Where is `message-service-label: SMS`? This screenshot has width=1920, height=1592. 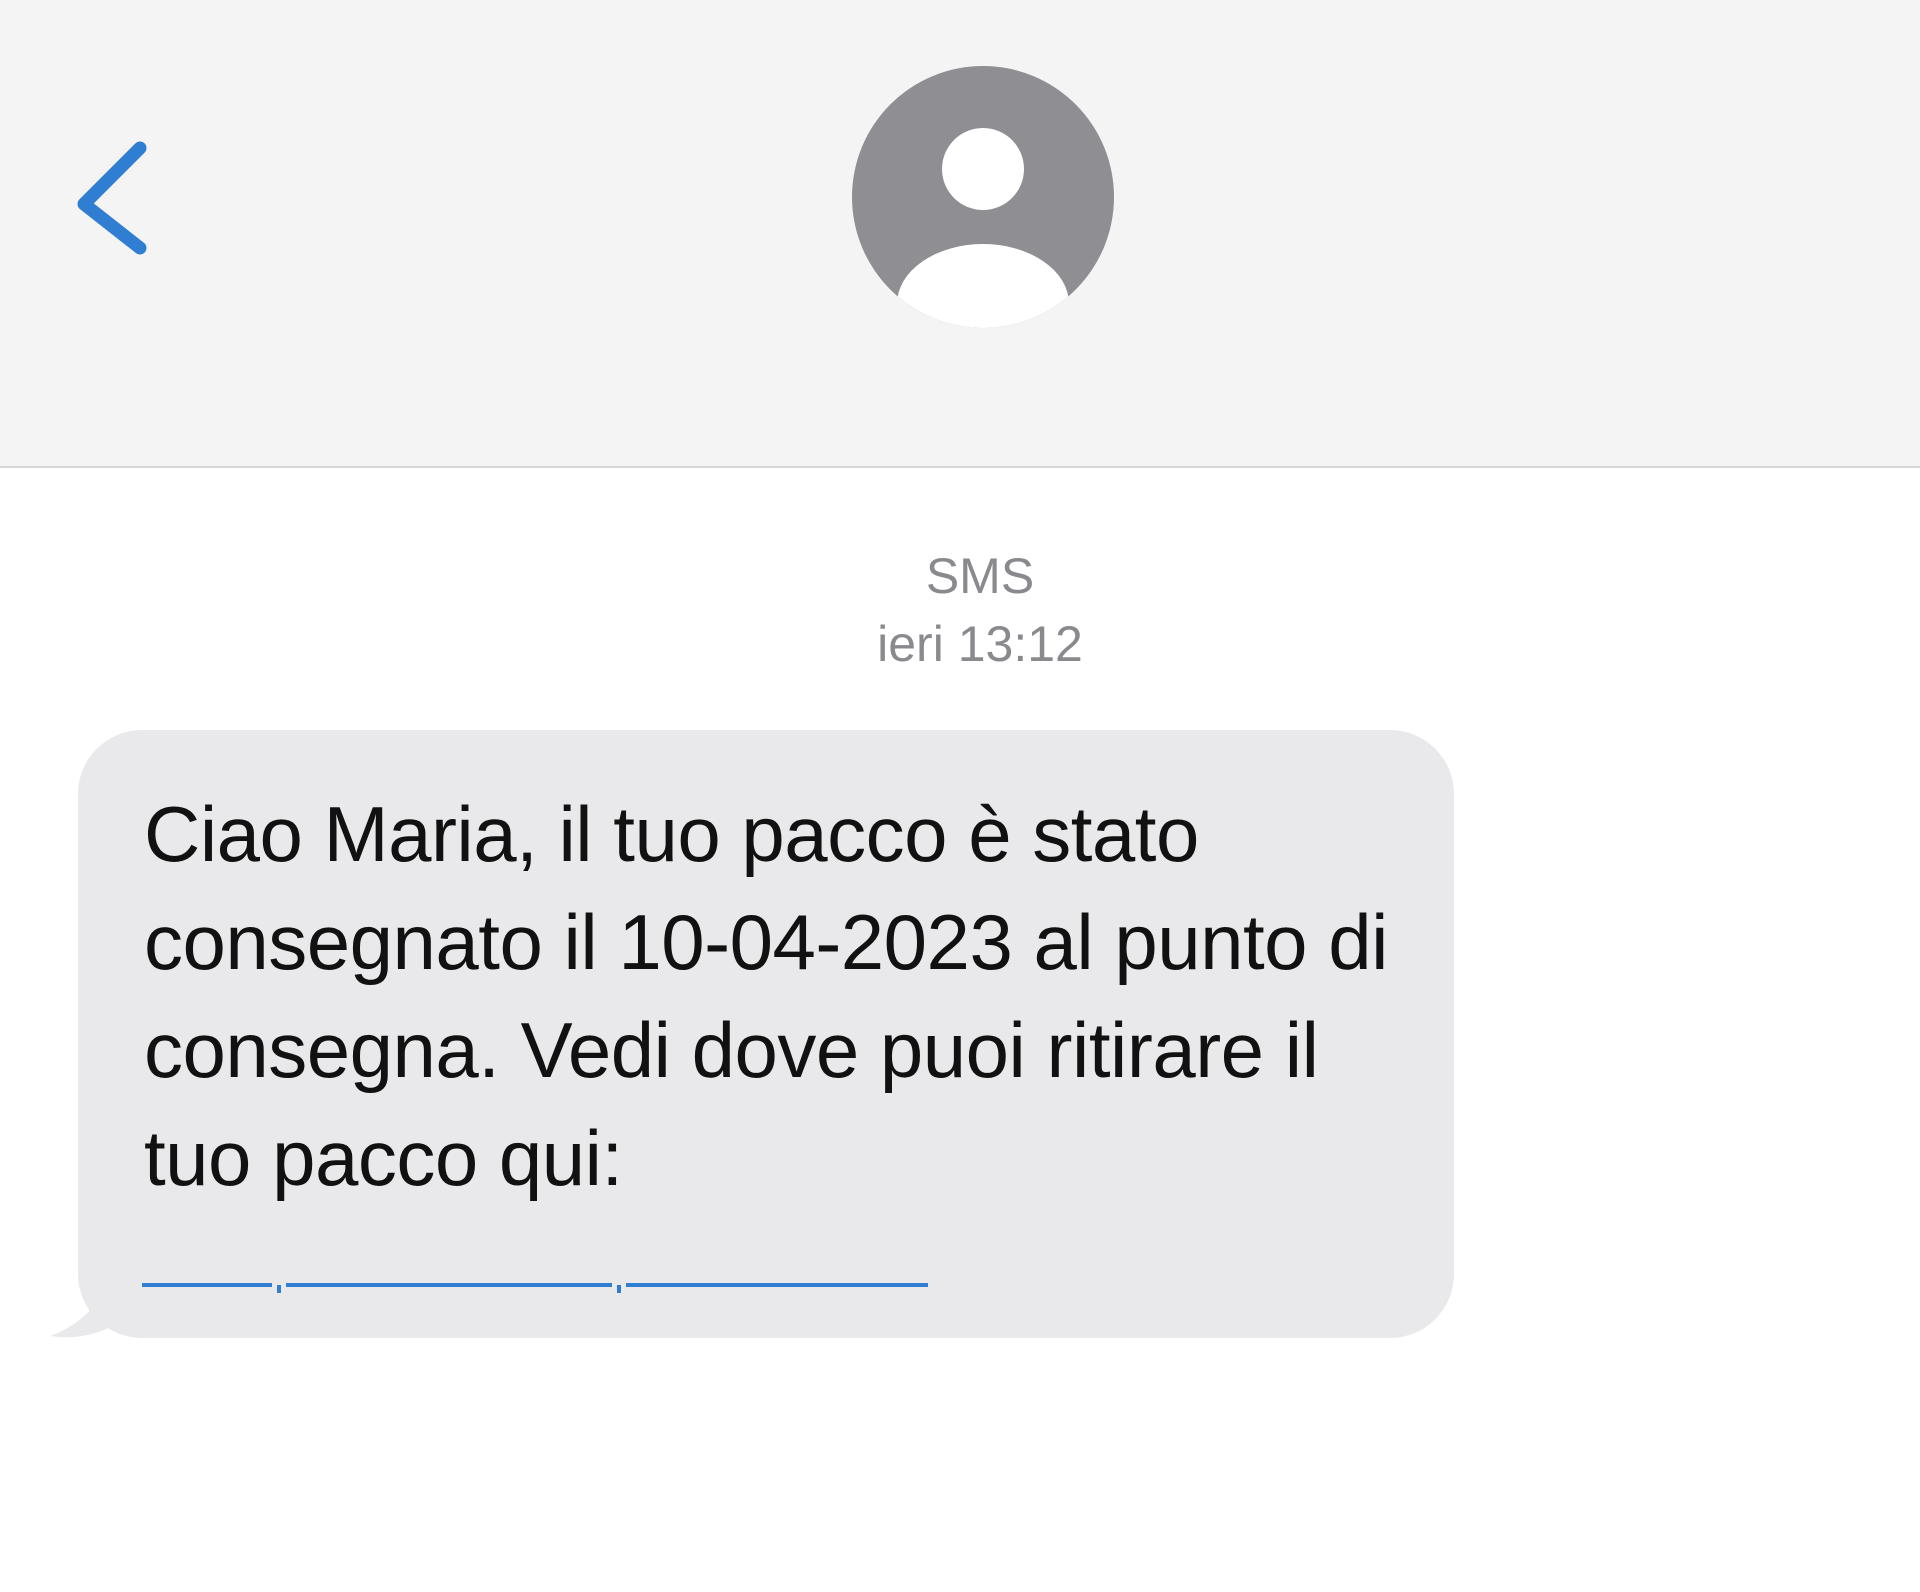 message-service-label: SMS is located at coordinates (980, 576).